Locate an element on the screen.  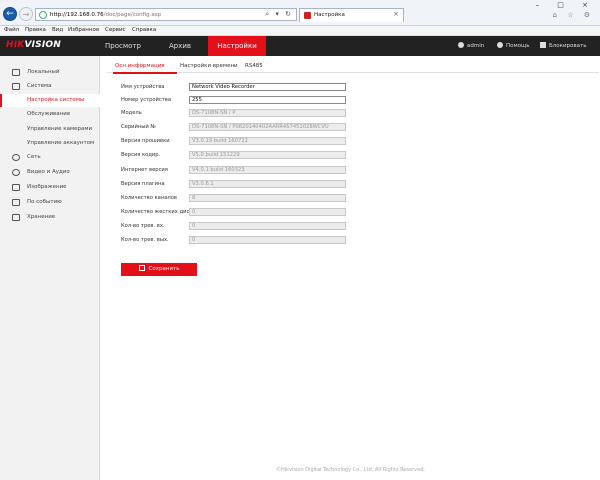
sidebar-item-event: По событию is located at coordinates (50, 202).